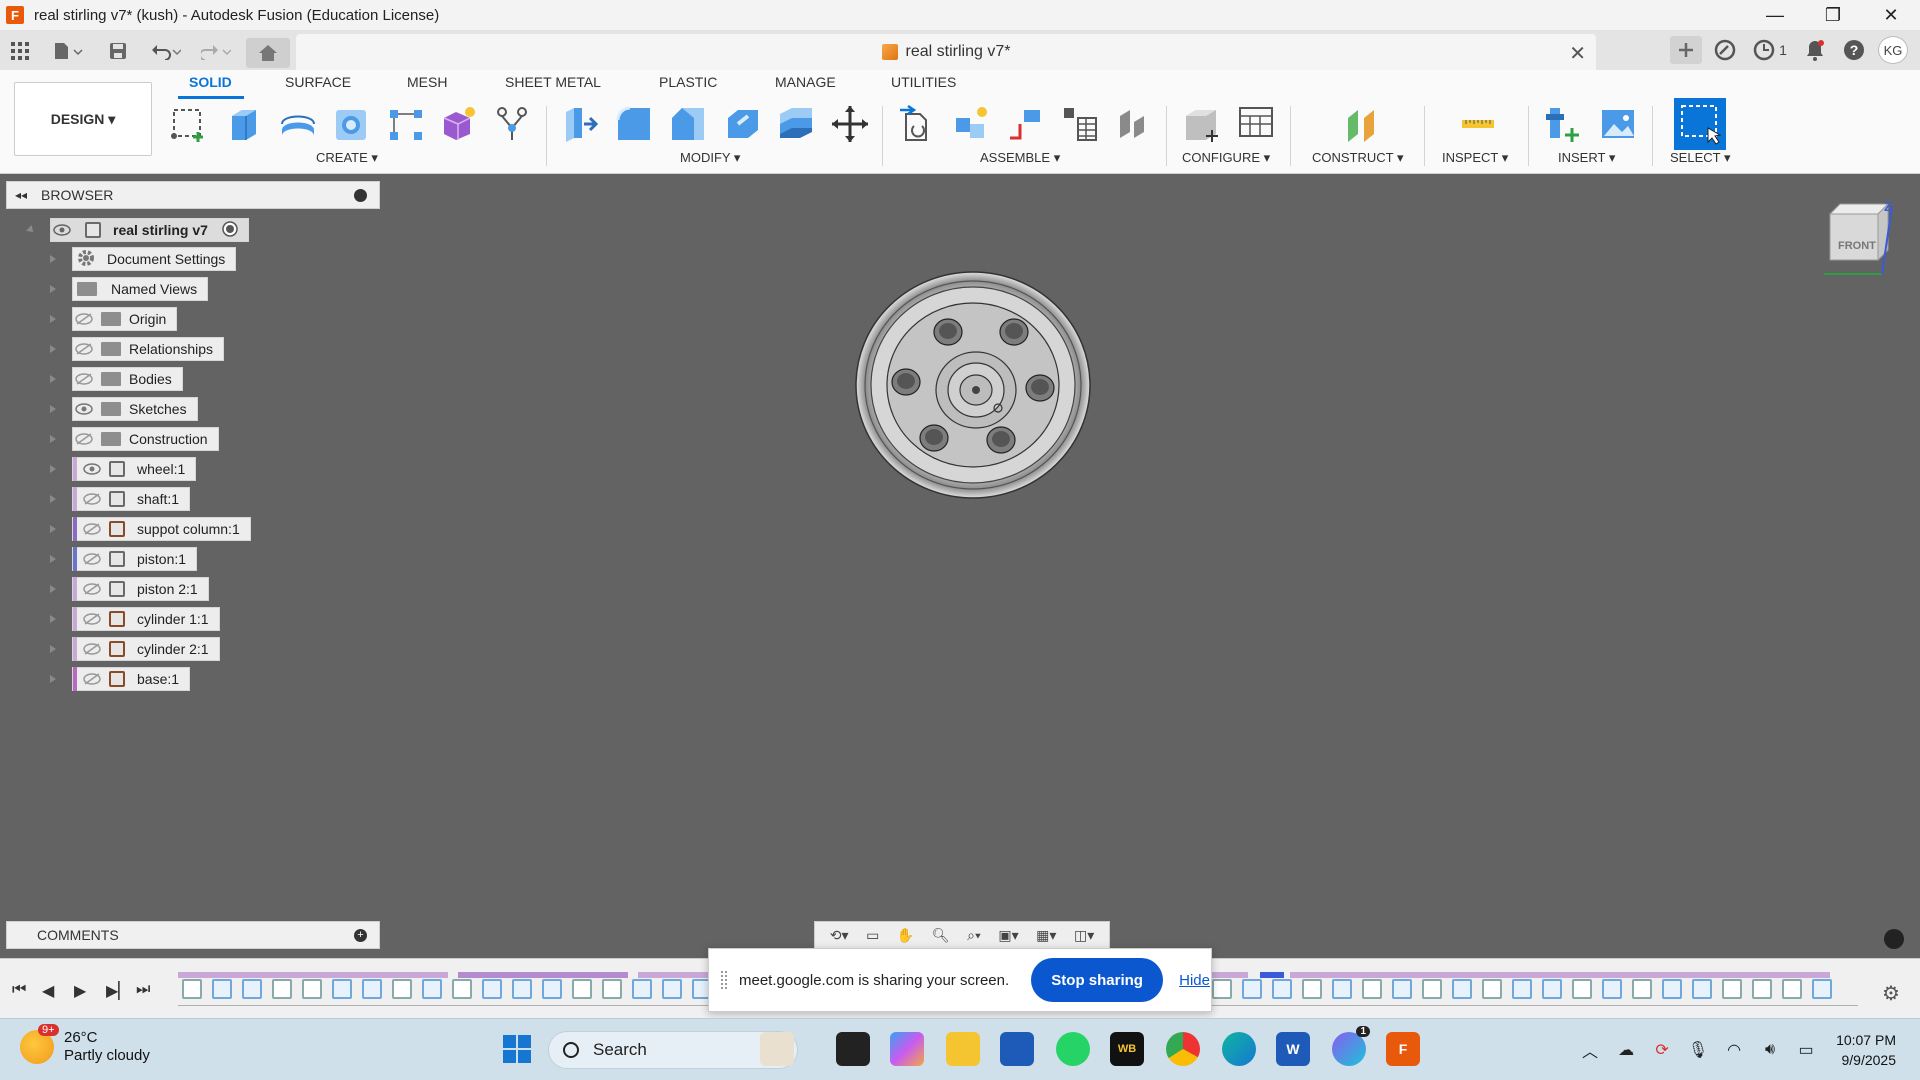  I want to click on tab-mesh: MESH, so click(427, 82).